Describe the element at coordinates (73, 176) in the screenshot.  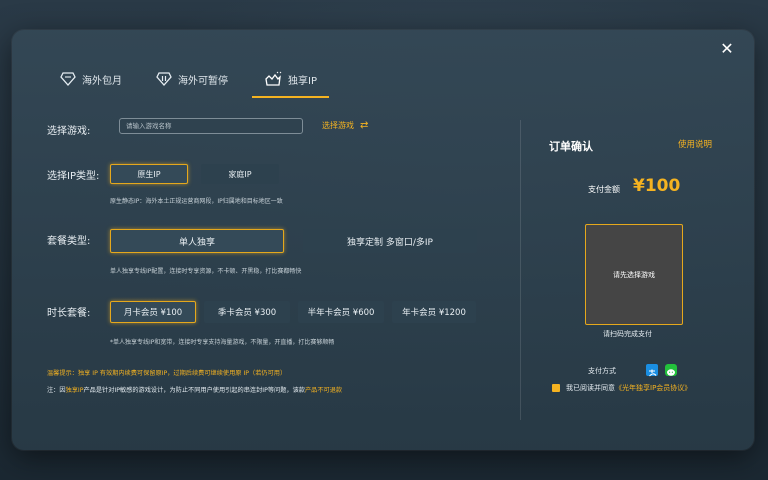
I see `ip-type-label: 选择IP类型:` at that location.